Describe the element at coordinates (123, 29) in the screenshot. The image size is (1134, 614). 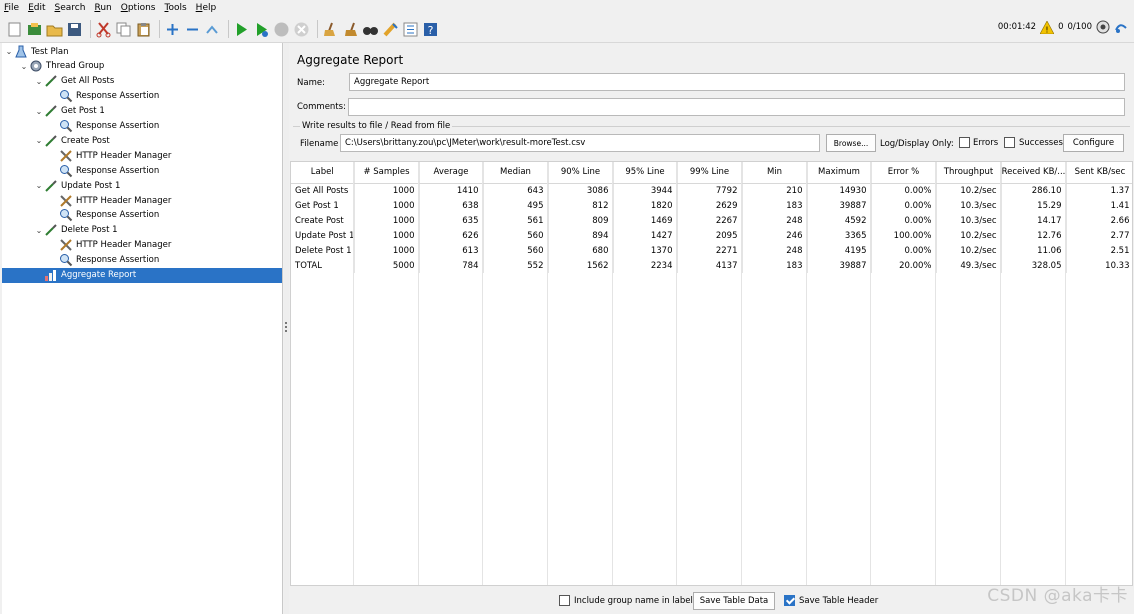
I see `copy-icon` at that location.